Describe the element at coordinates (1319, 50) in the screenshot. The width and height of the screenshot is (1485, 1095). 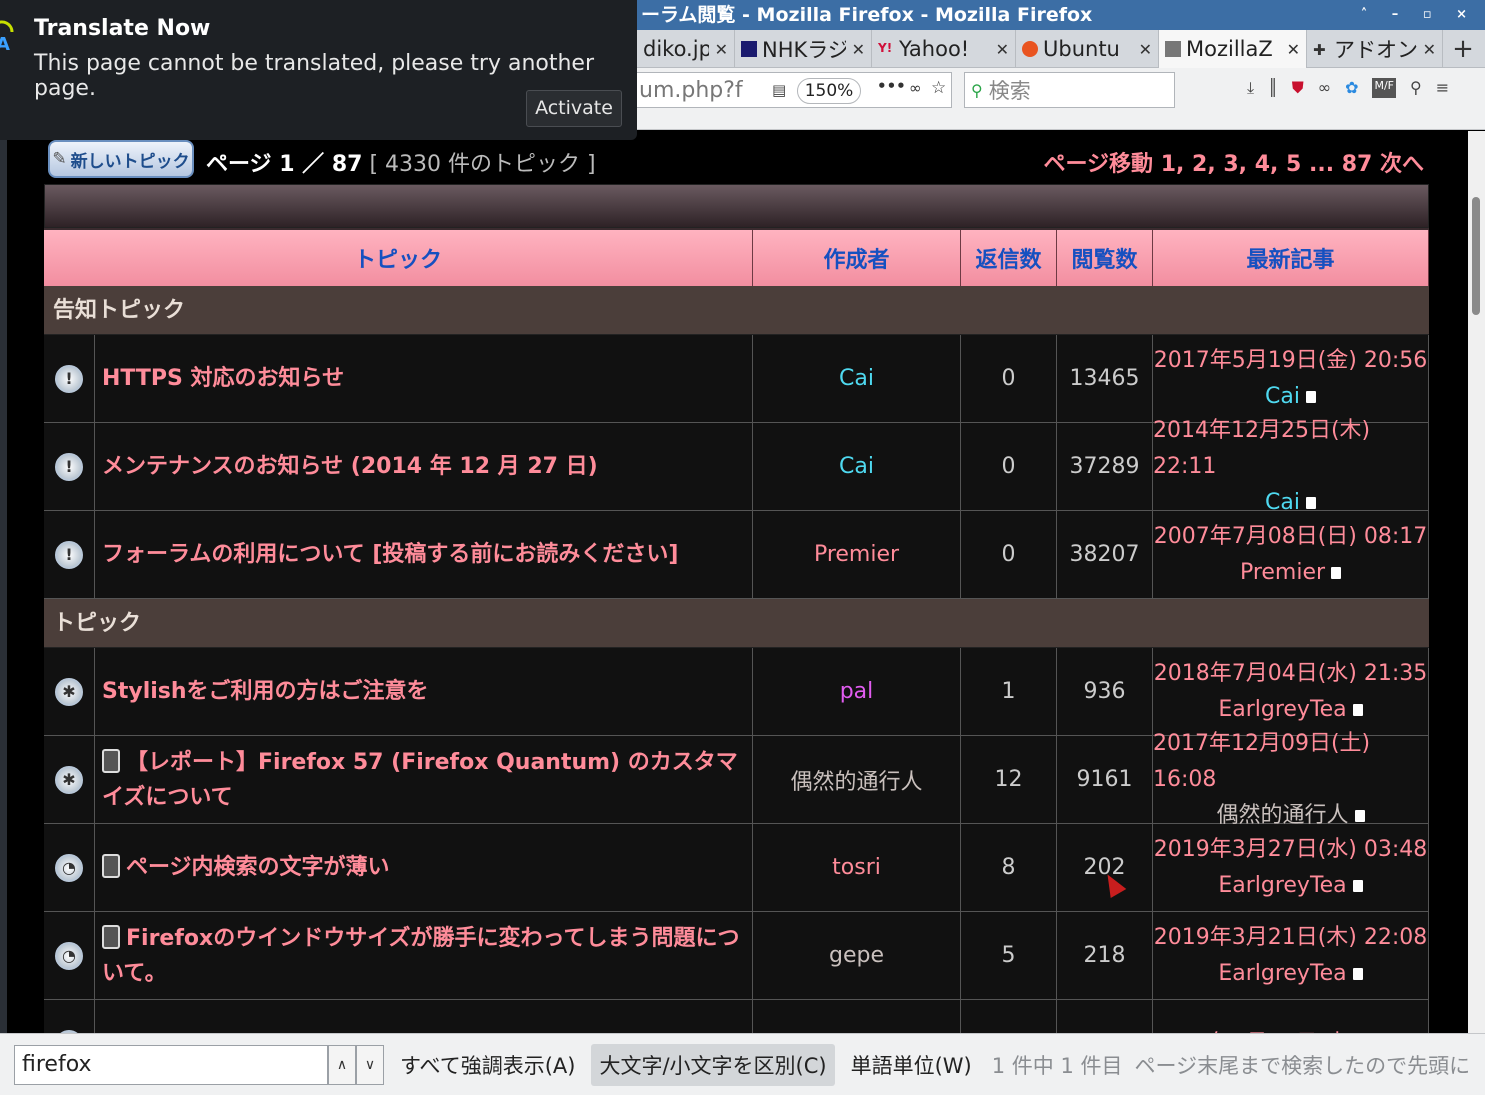
I see `puzzle-piece-icon: ✚` at that location.